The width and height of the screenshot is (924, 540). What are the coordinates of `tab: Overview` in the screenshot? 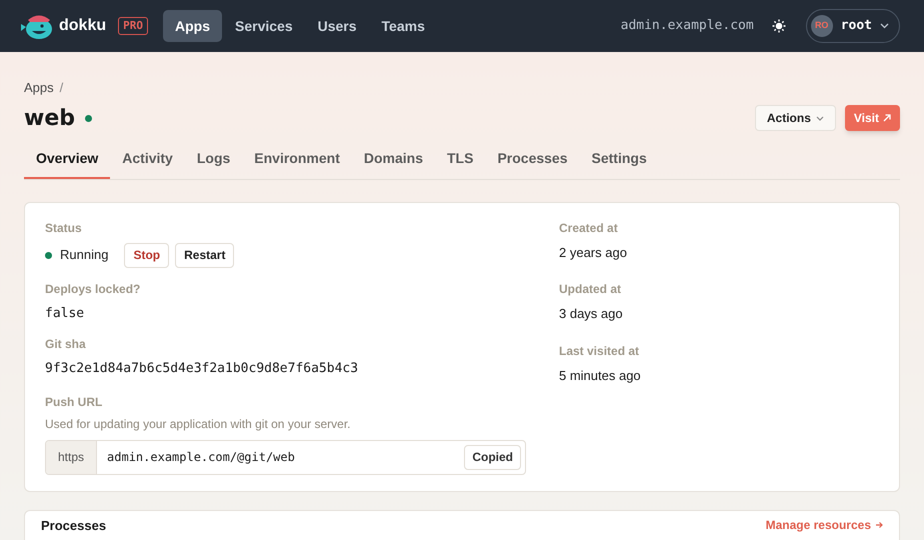 It's located at (67, 159).